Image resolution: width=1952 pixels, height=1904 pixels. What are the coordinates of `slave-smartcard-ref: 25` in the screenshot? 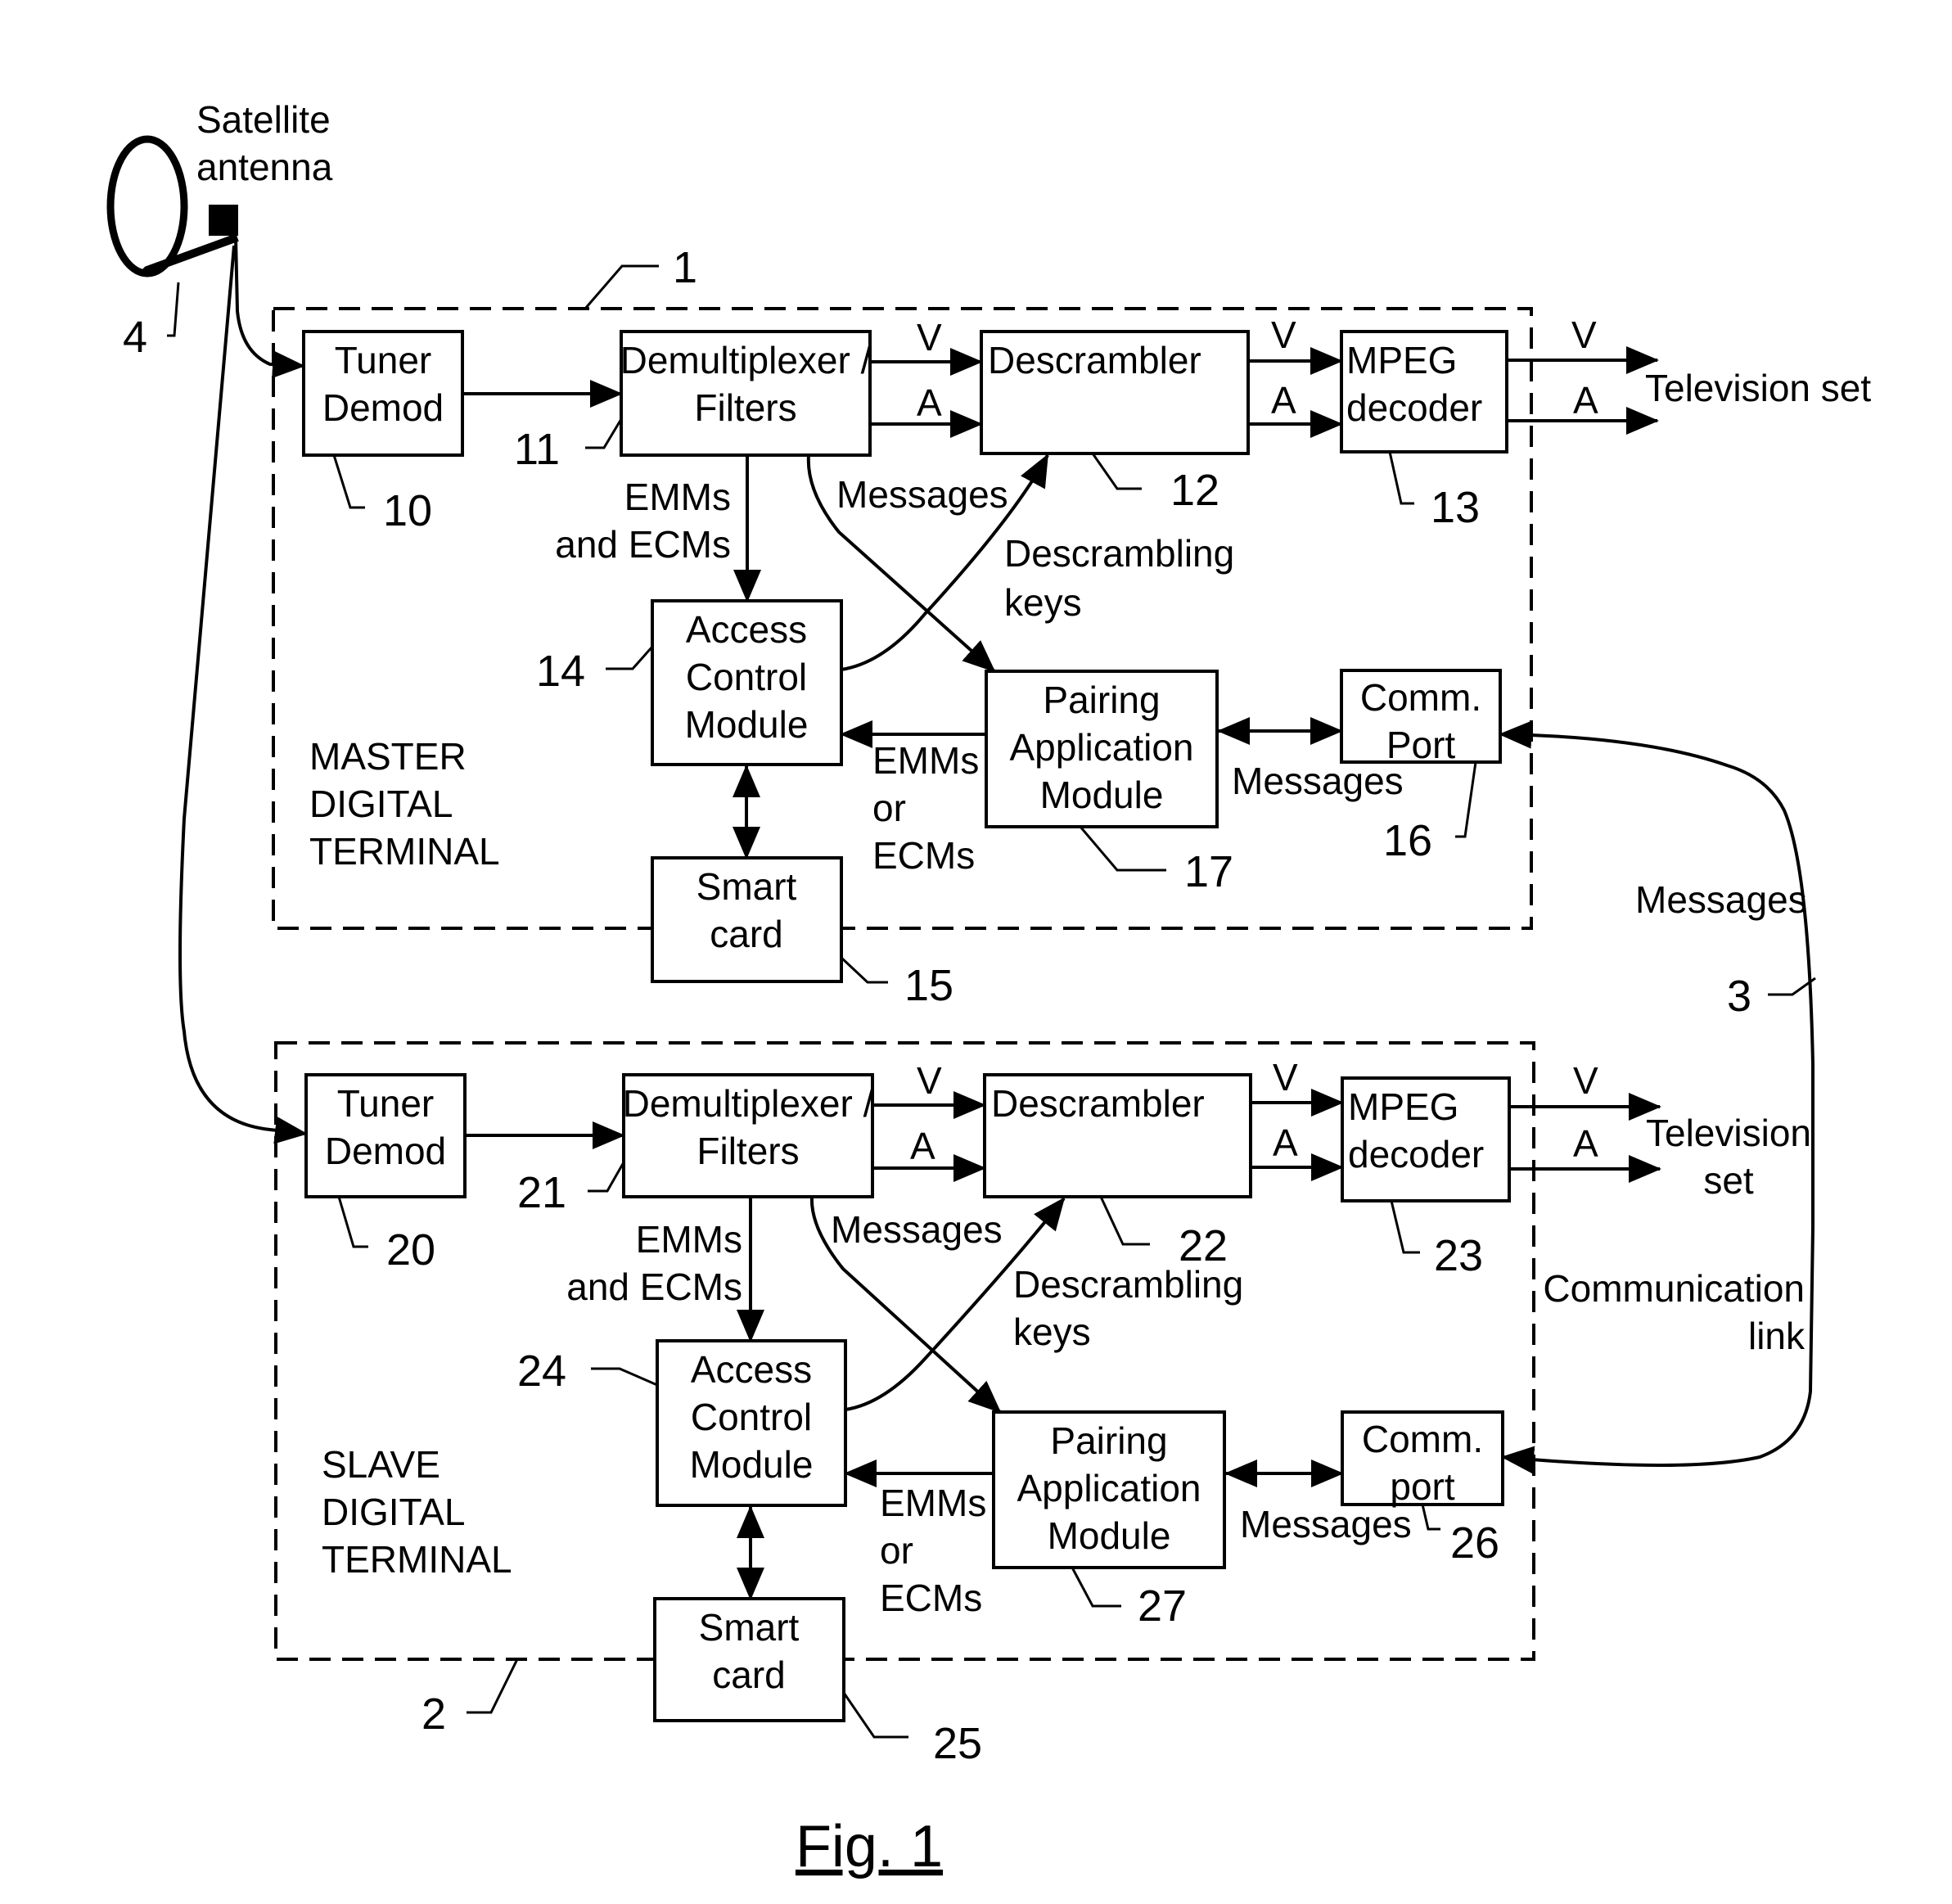 It's located at (957, 1744).